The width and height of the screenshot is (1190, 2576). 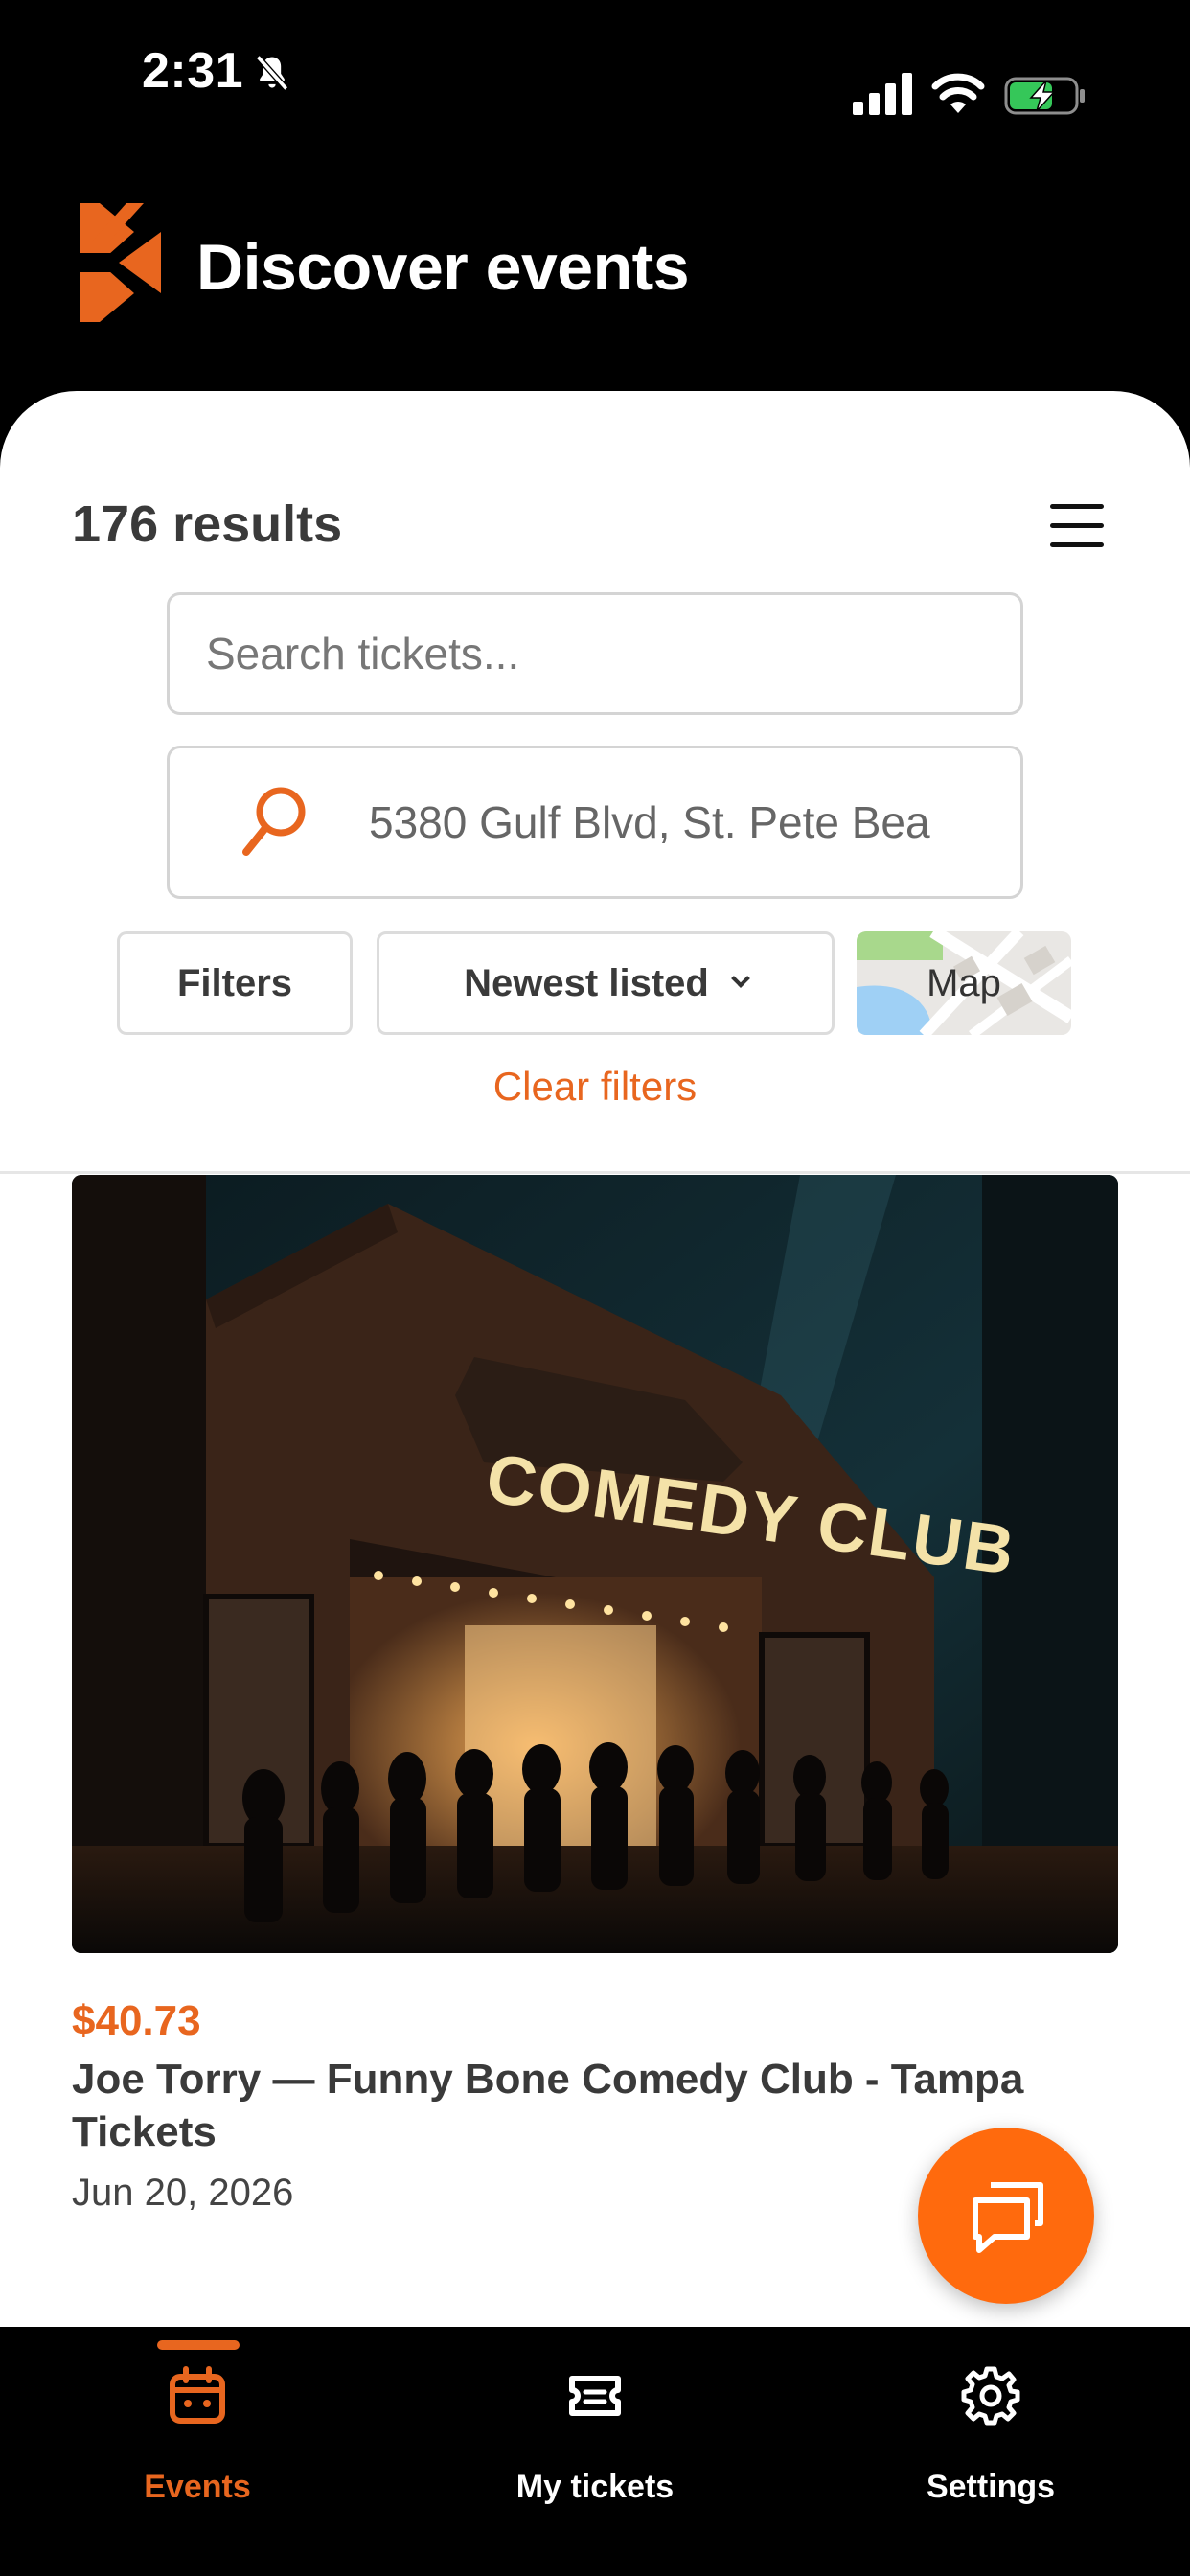 I want to click on sort-dropdown: Newest listed, so click(x=606, y=983).